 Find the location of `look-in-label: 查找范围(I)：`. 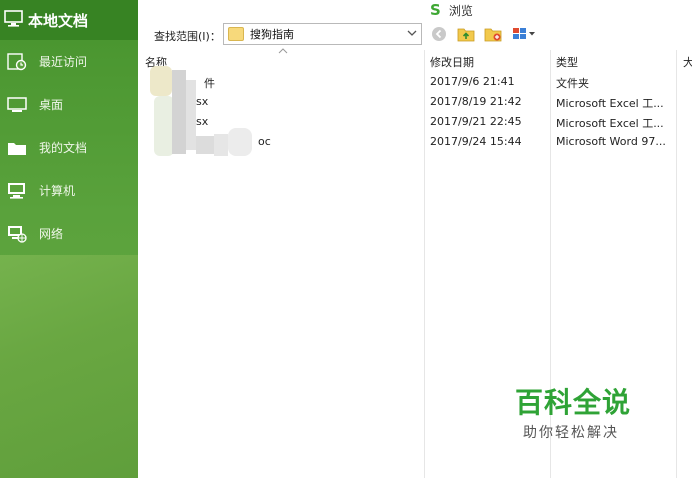

look-in-label: 查找范围(I)： is located at coordinates (187, 36).